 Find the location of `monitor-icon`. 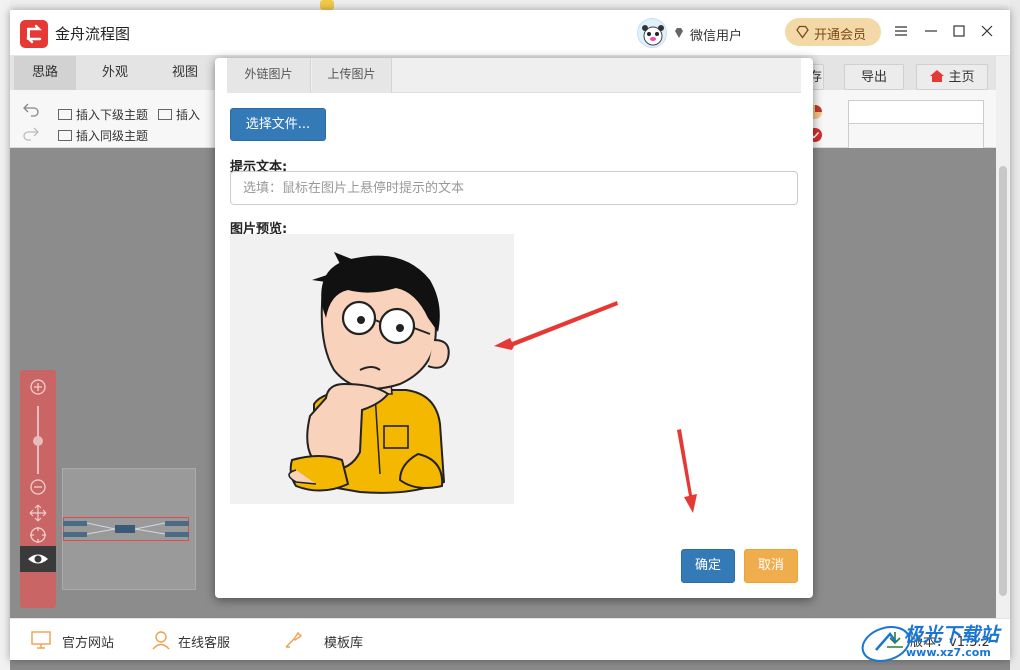

monitor-icon is located at coordinates (41, 640).